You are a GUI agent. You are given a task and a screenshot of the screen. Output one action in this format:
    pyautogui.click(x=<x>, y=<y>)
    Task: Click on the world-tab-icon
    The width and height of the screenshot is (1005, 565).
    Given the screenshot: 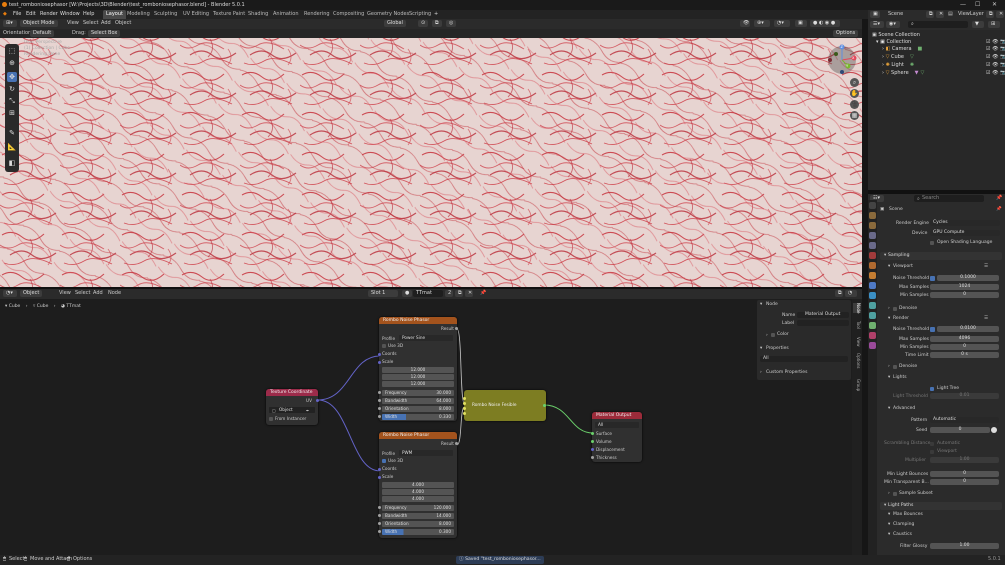 What is the action you would take?
    pyautogui.click(x=872, y=255)
    